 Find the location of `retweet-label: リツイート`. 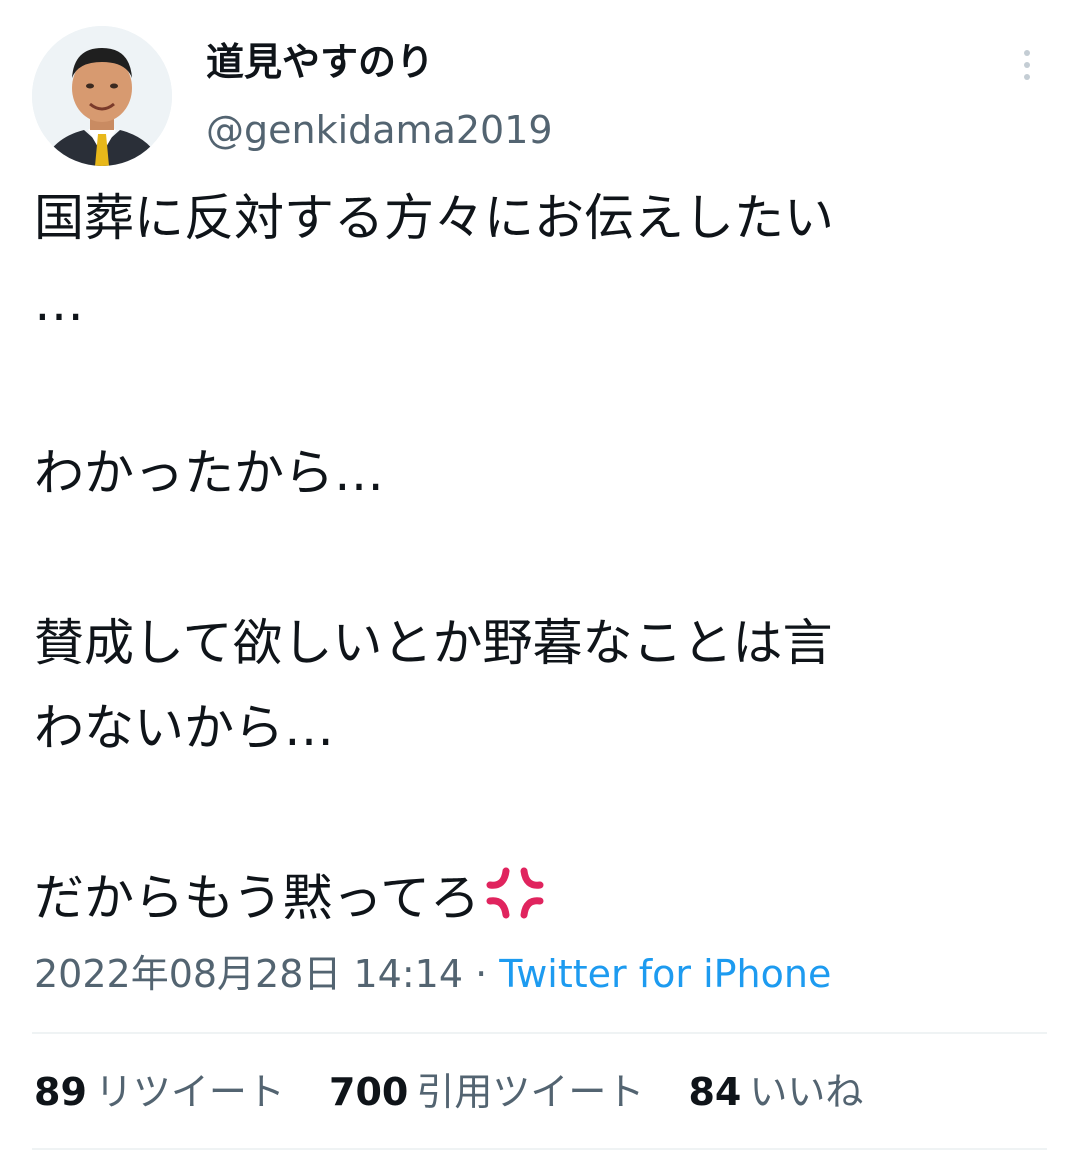

retweet-label: リツイート is located at coordinates (189, 1092).